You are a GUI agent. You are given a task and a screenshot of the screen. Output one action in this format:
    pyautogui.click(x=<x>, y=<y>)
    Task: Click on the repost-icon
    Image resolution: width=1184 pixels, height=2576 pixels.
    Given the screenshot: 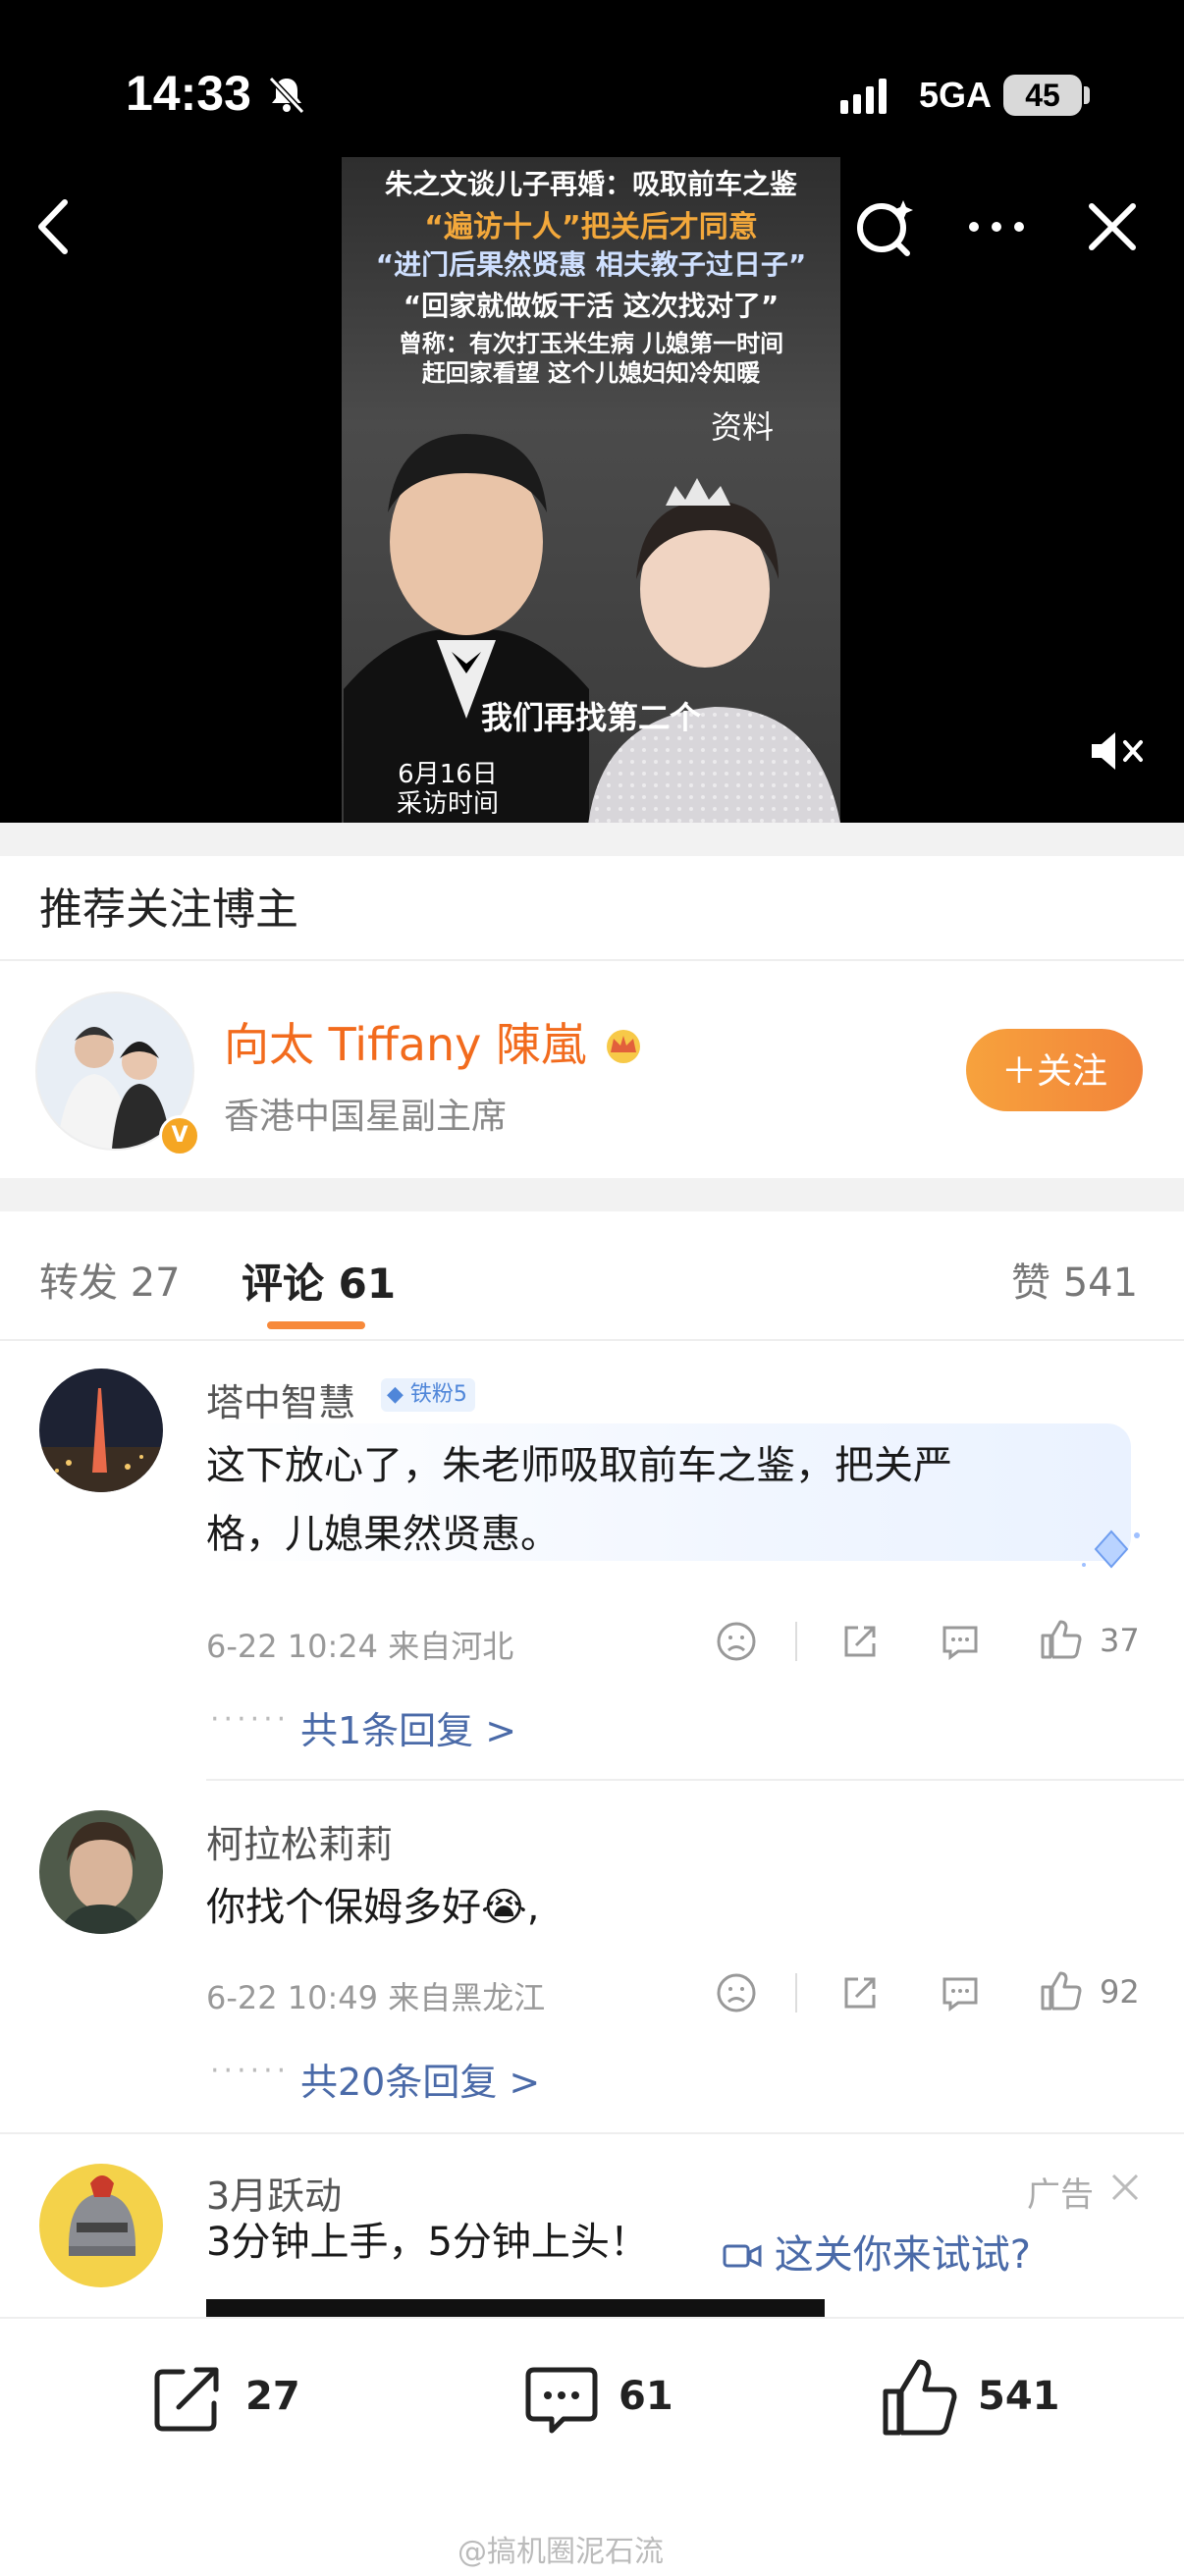 What is the action you would take?
    pyautogui.click(x=189, y=2399)
    